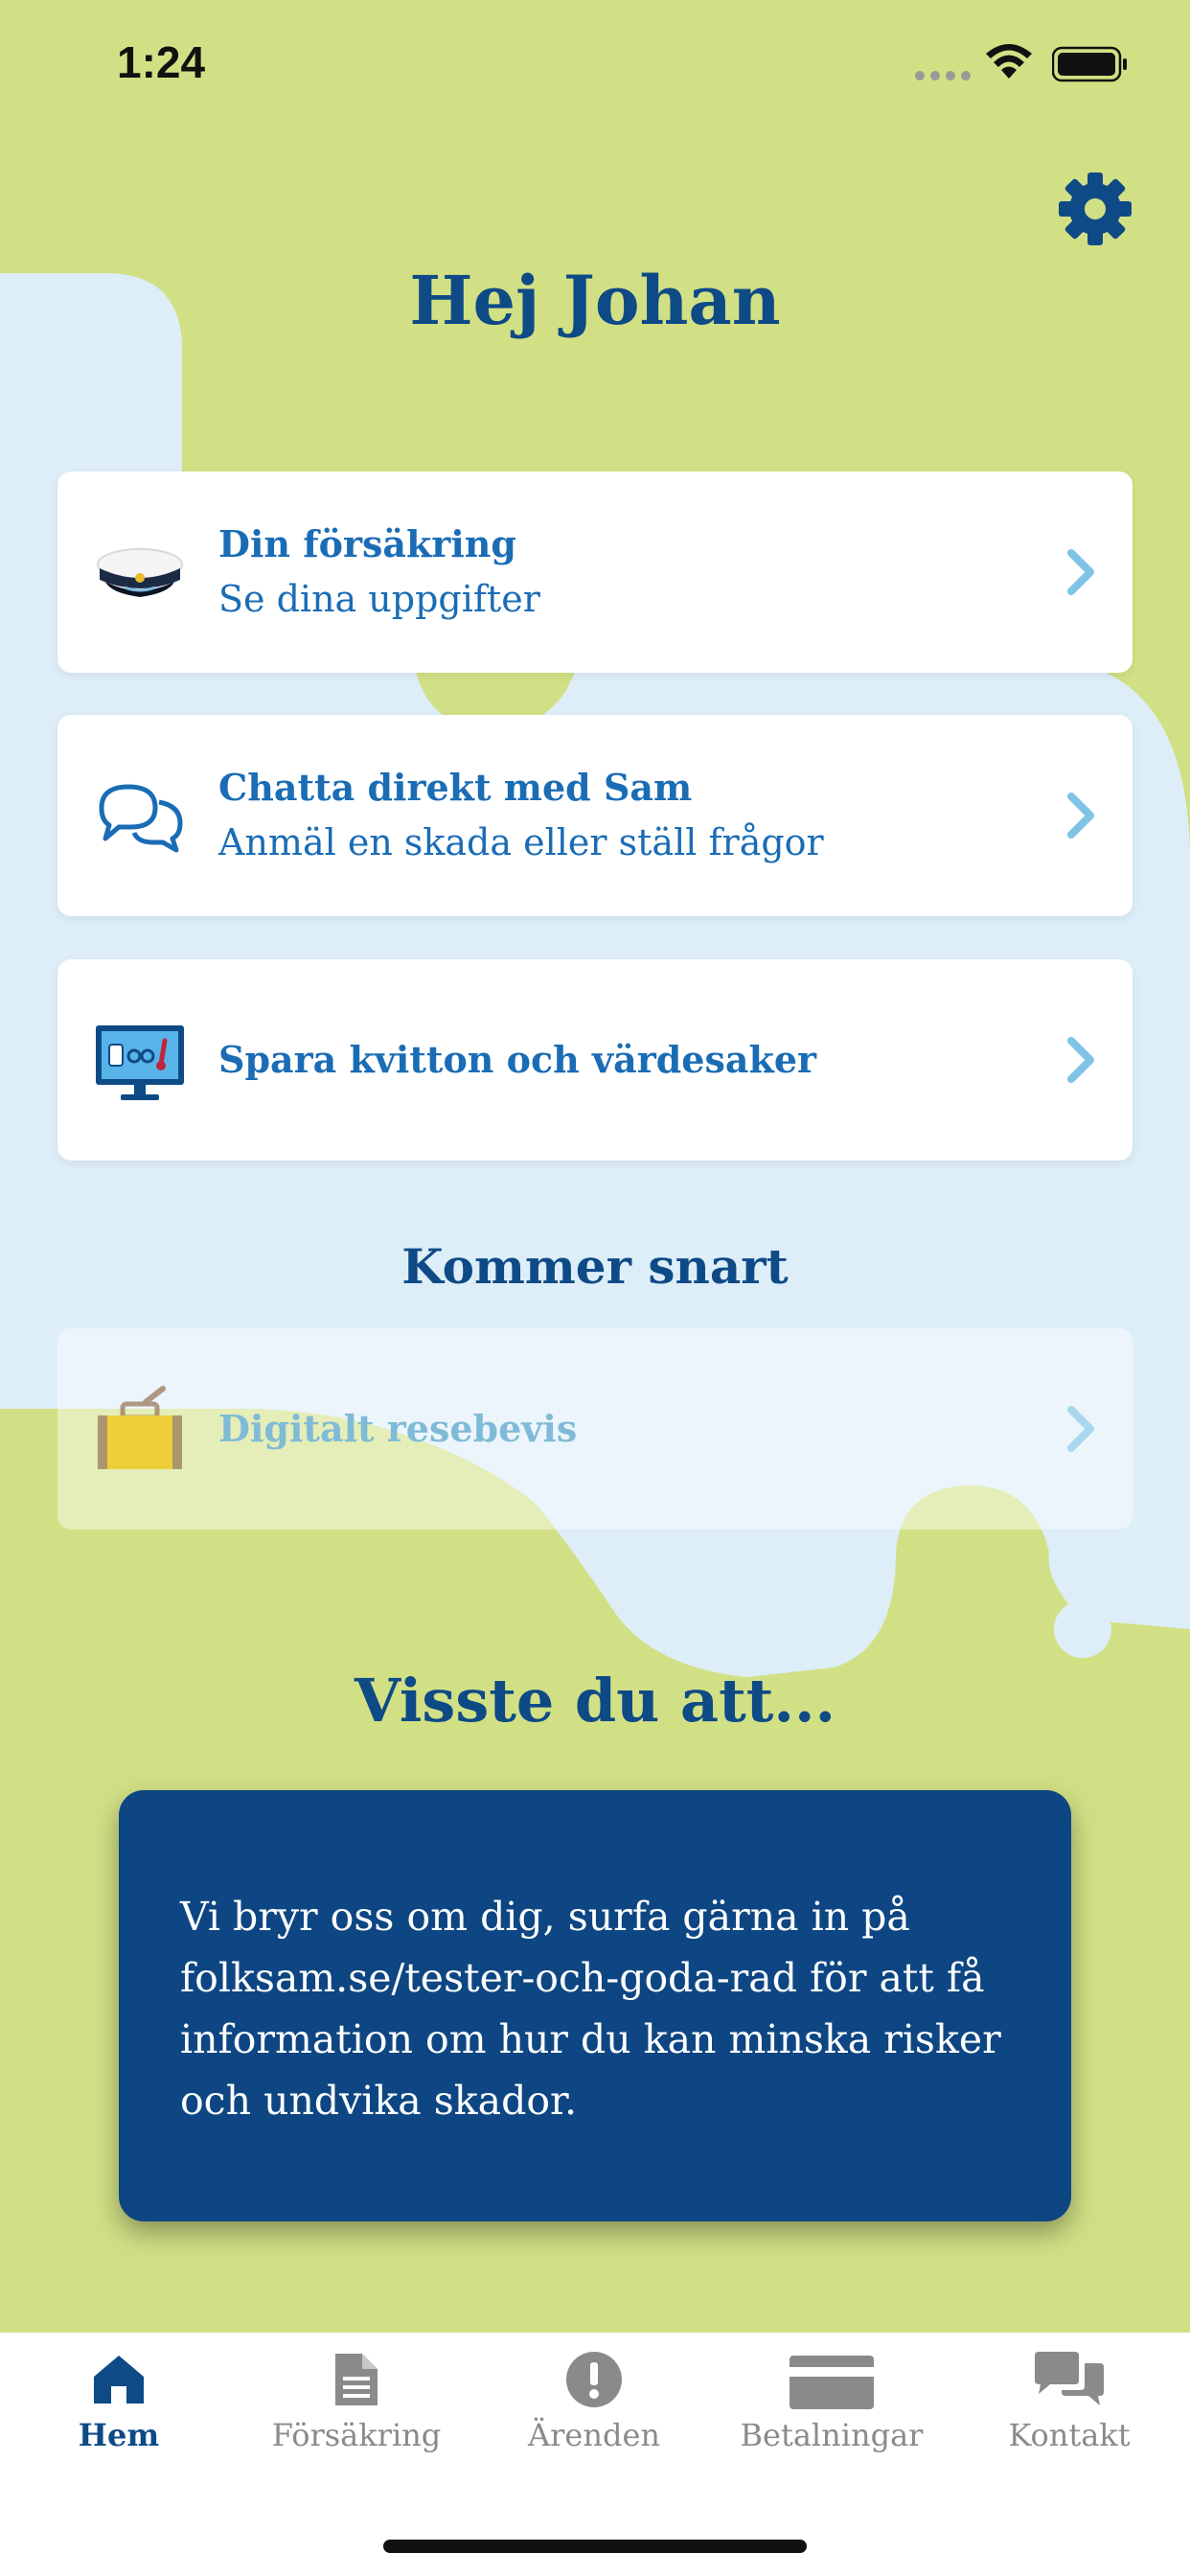  I want to click on chat-bubbles-icon, so click(141, 818).